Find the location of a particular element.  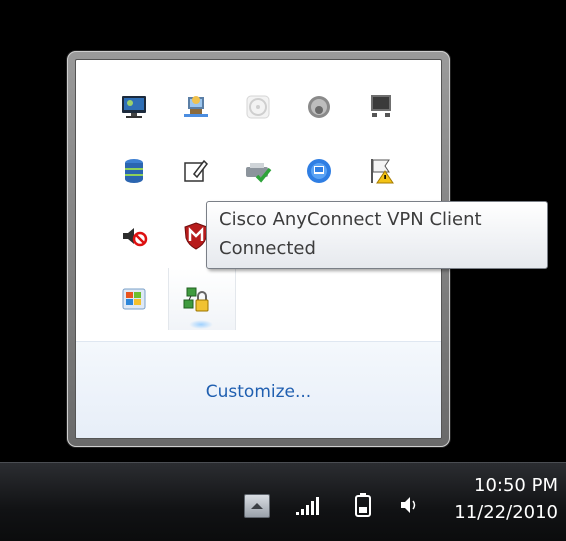

display-device-icon is located at coordinates (381, 107).